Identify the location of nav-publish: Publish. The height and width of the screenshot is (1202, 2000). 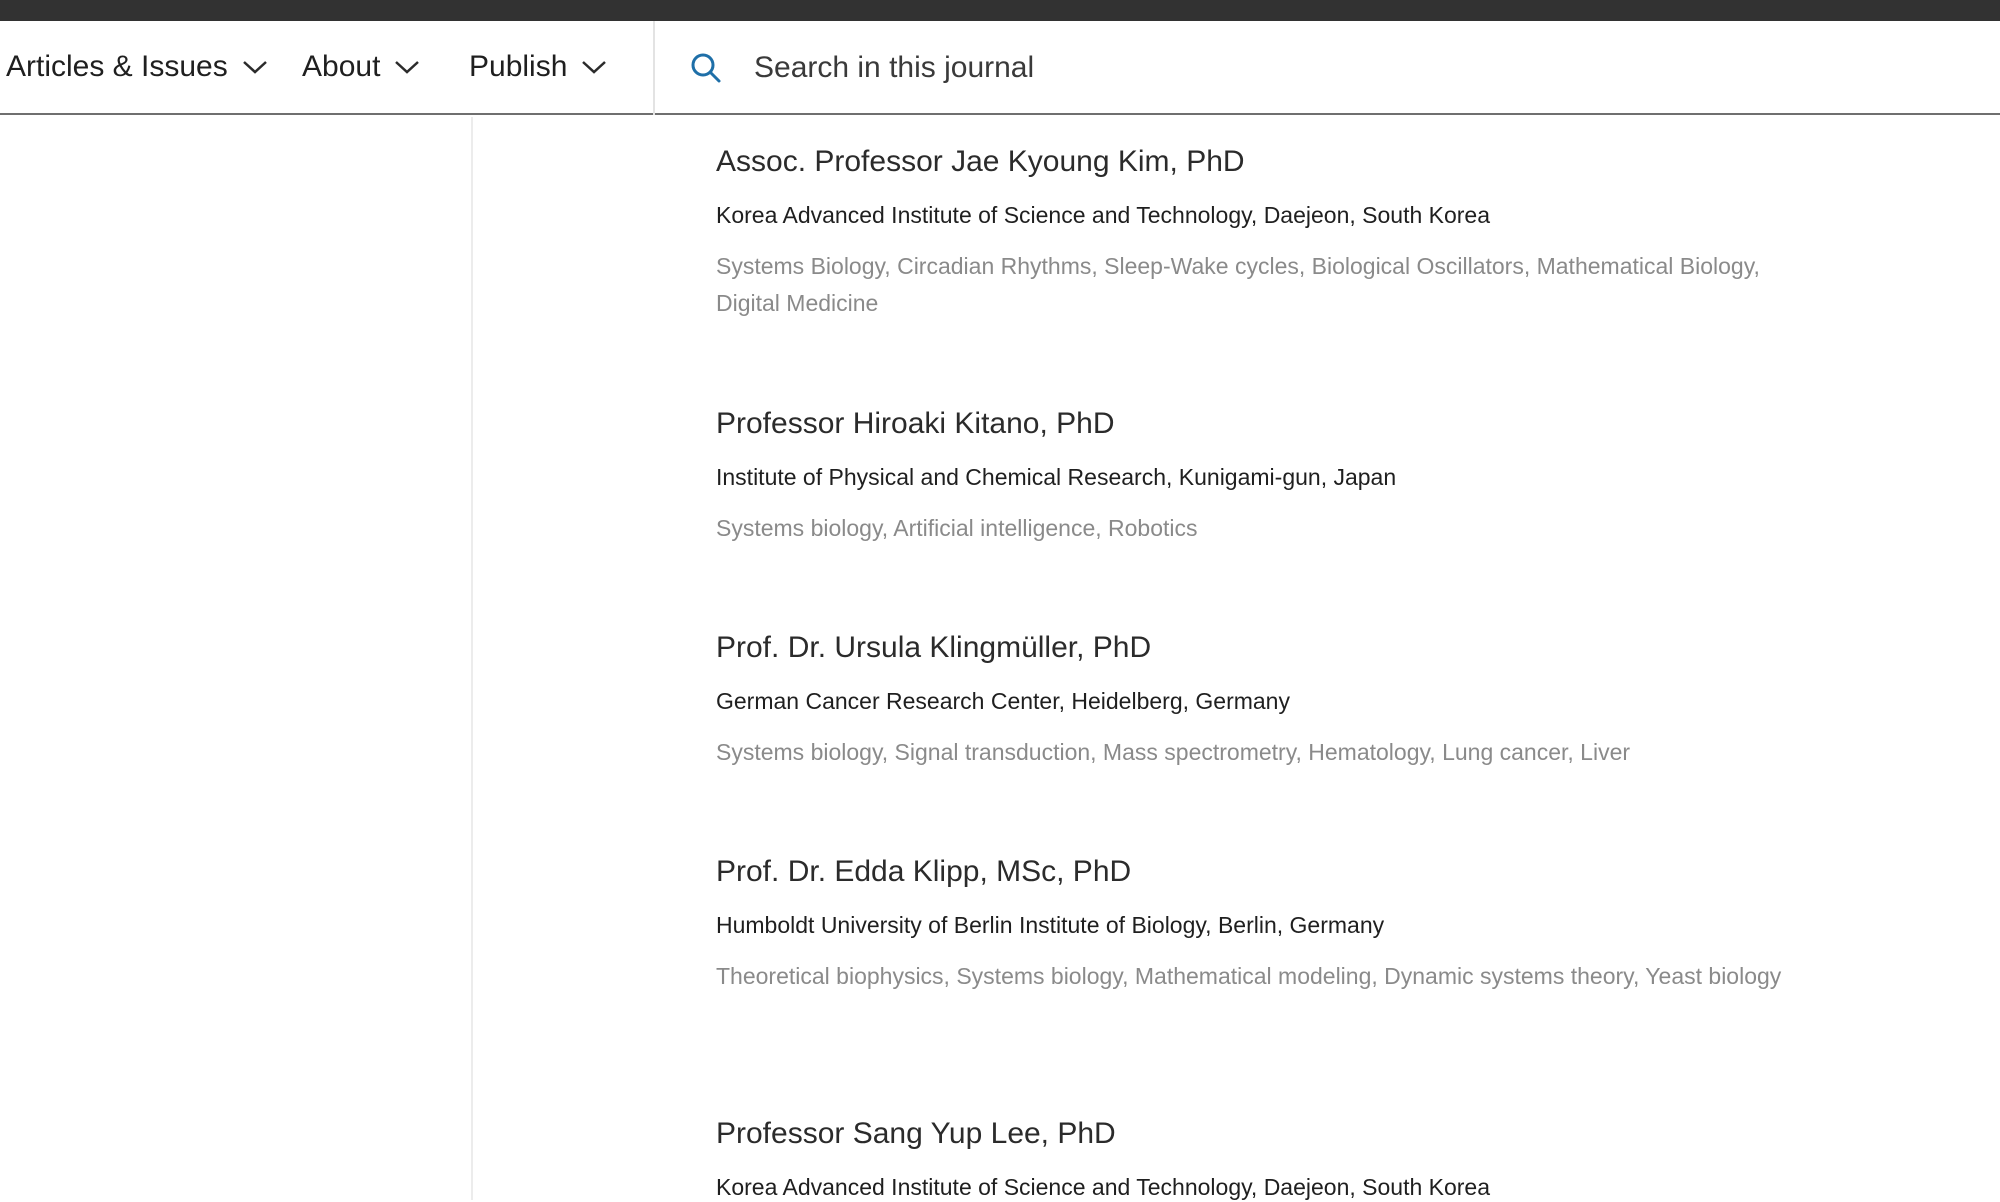
(538, 67).